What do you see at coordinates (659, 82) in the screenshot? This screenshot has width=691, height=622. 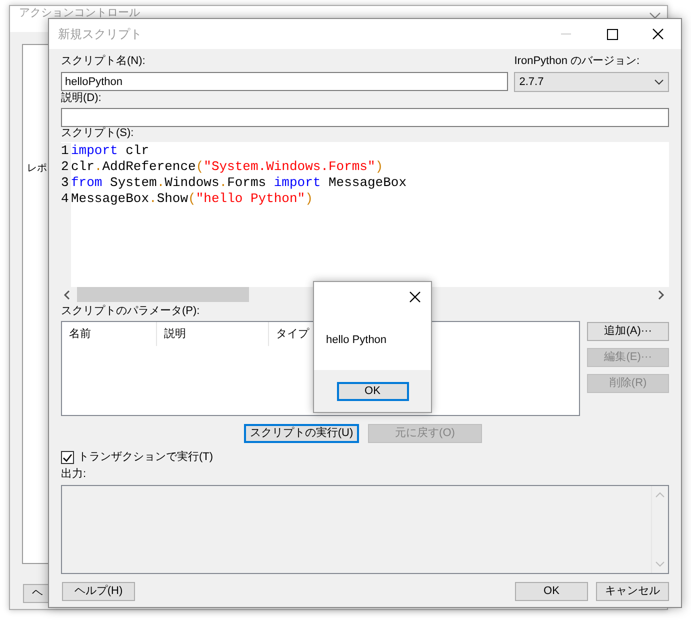 I see `chevron-down-icon` at bounding box center [659, 82].